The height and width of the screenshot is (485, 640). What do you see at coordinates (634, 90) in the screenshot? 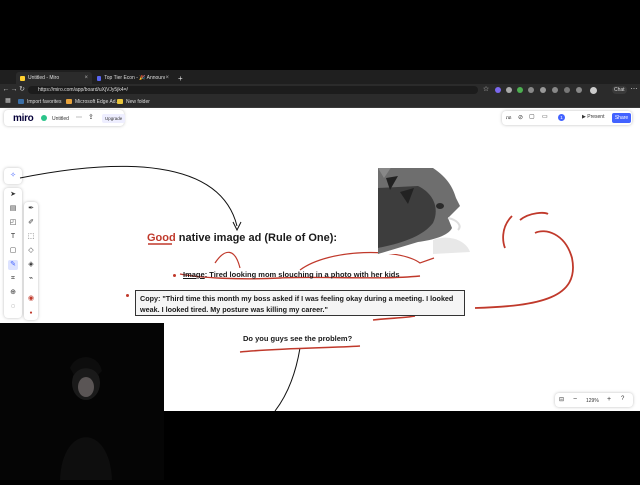
I see `more-icon: ⋯` at bounding box center [634, 90].